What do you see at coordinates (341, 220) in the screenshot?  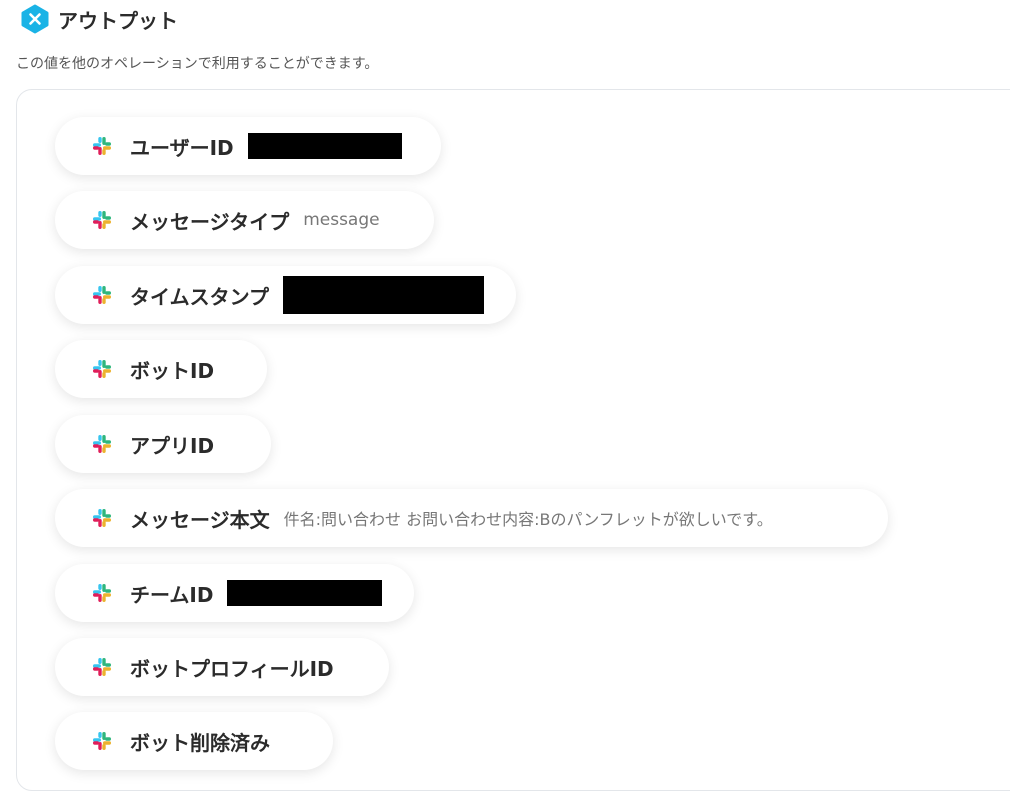 I see `output-value: message` at bounding box center [341, 220].